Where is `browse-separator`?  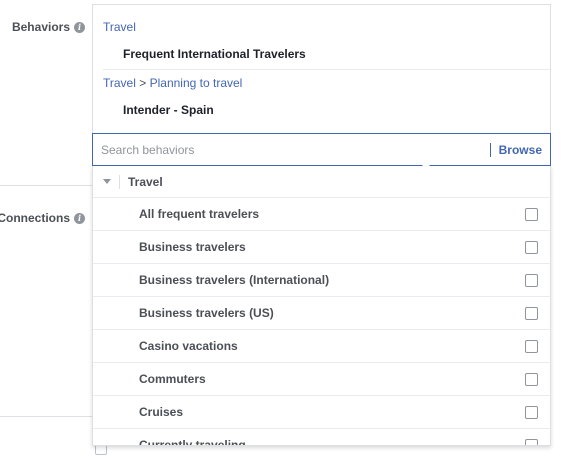 browse-separator is located at coordinates (490, 149).